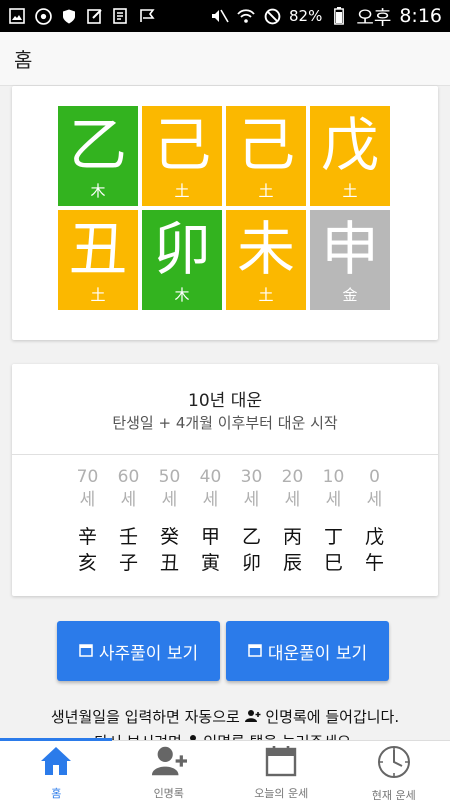 This screenshot has width=450, height=800. Describe the element at coordinates (292, 477) in the screenshot. I see `age-value: 20` at that location.